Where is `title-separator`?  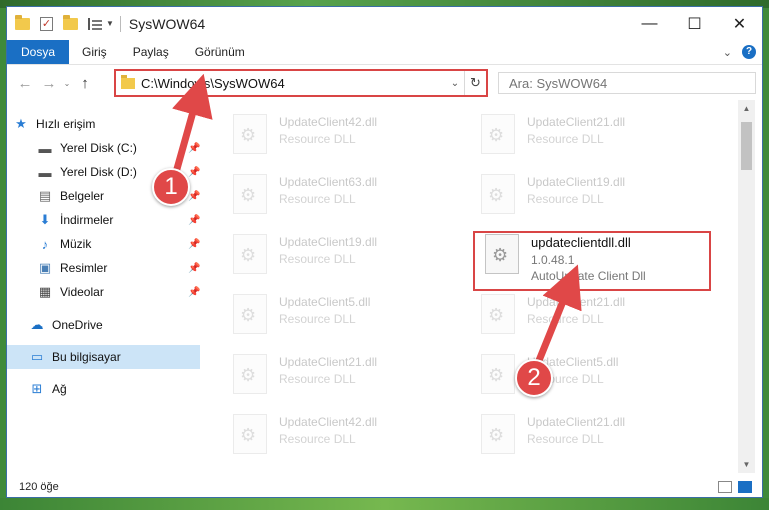
title-separator is located at coordinates (120, 23).